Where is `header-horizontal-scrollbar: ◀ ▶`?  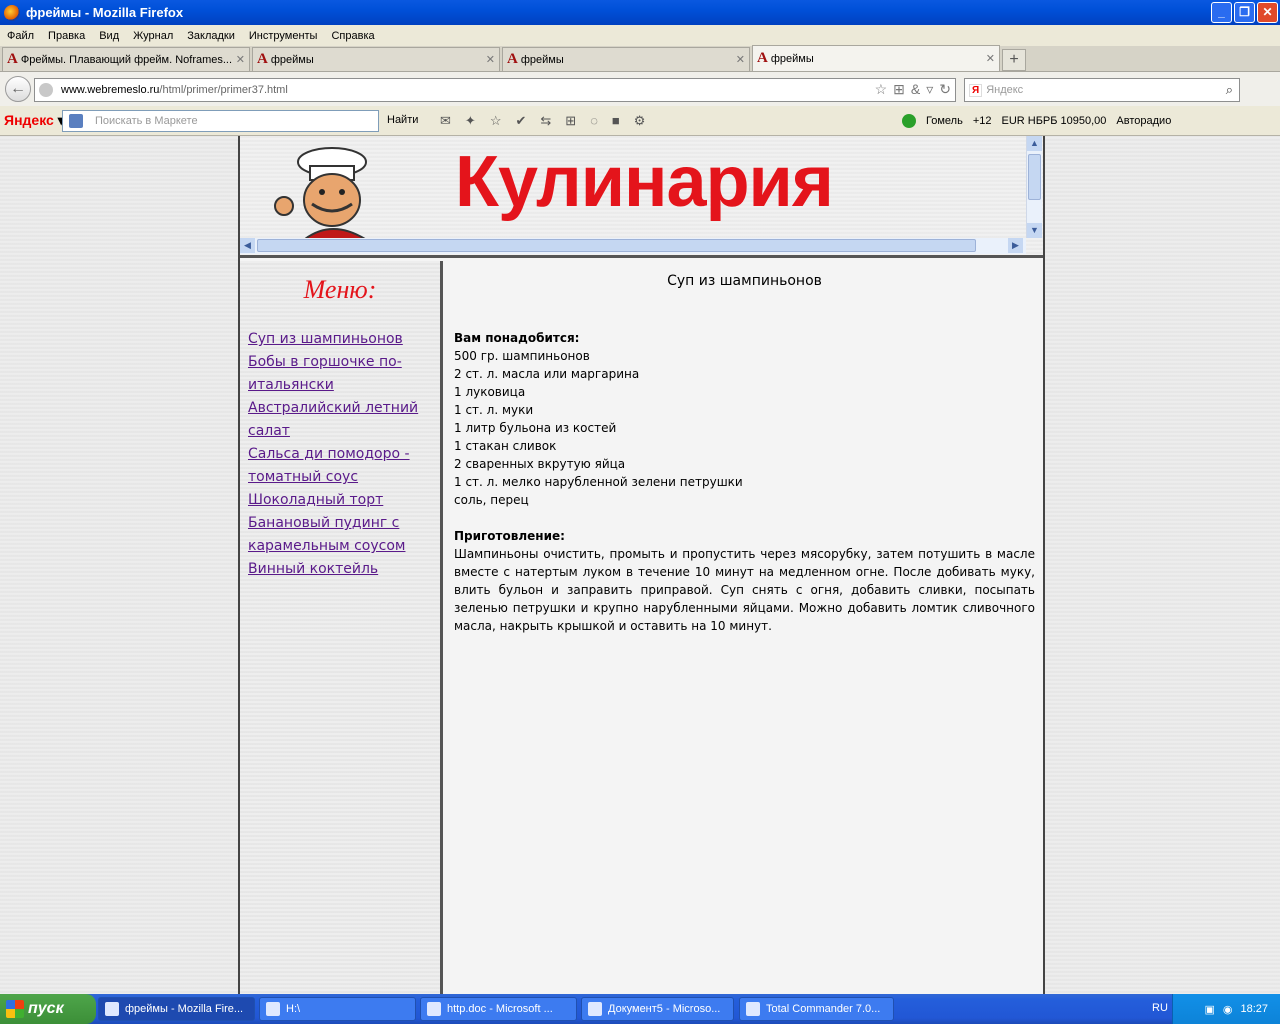
header-horizontal-scrollbar: ◀ ▶ is located at coordinates (633, 246).